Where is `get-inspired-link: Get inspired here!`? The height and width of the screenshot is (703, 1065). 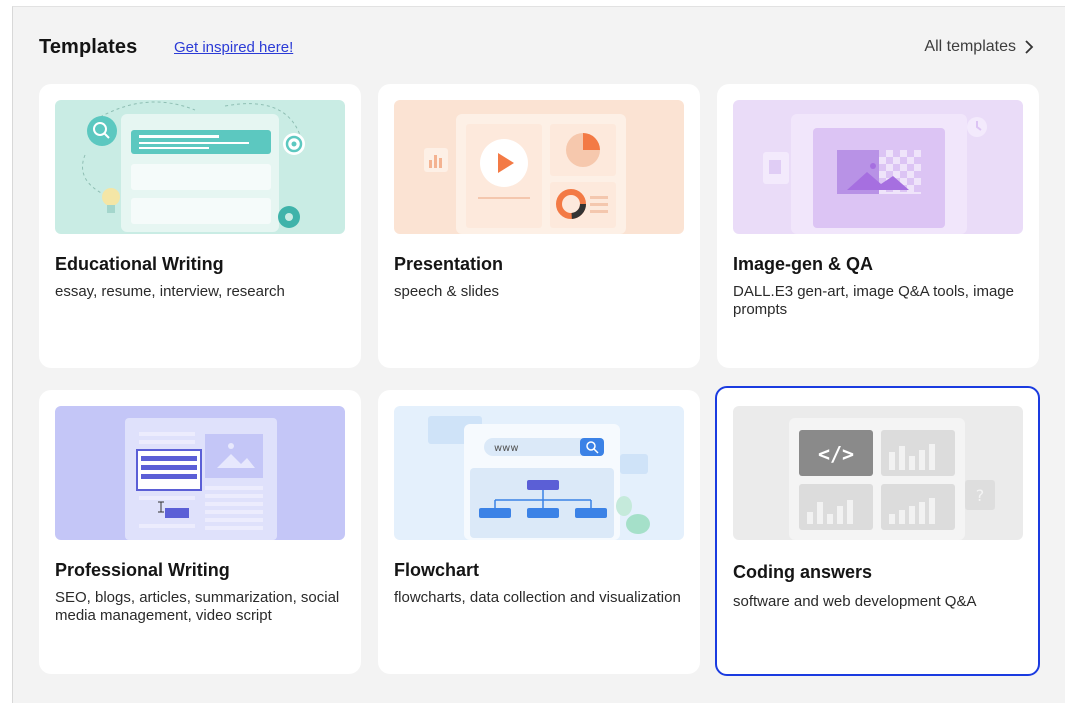 get-inspired-link: Get inspired here! is located at coordinates (233, 47).